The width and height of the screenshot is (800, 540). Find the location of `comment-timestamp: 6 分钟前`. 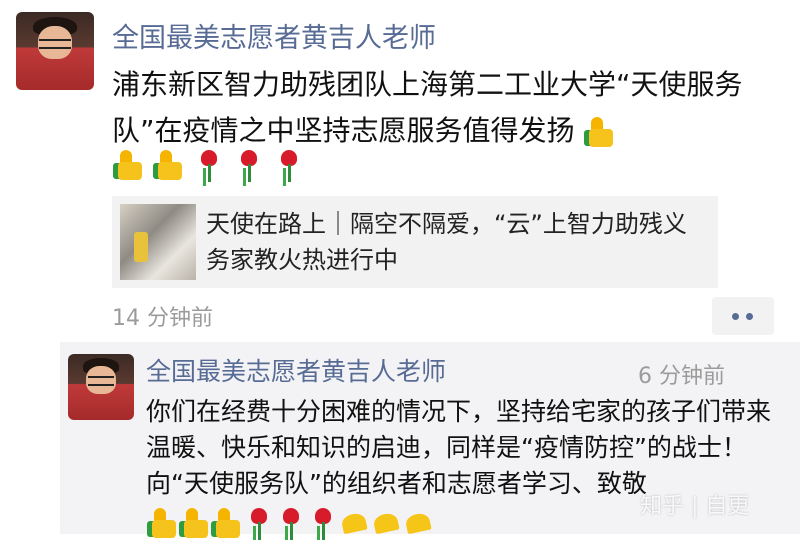

comment-timestamp: 6 分钟前 is located at coordinates (681, 376).